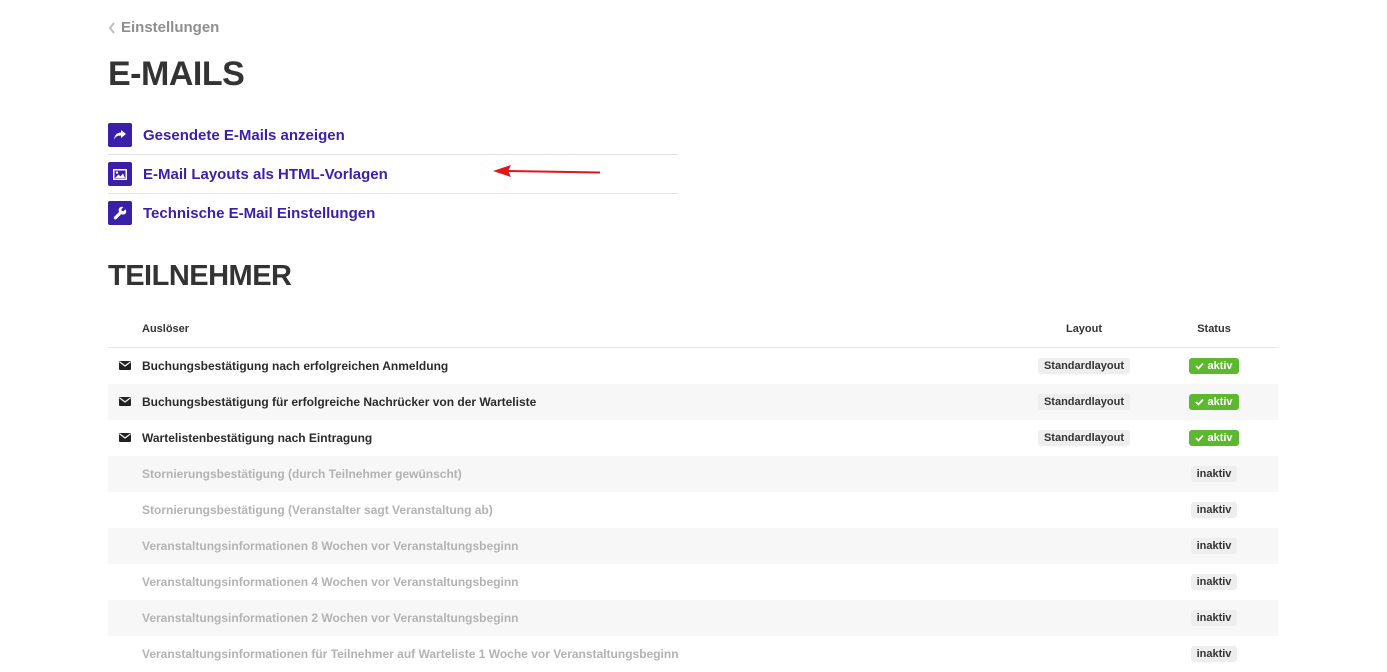  What do you see at coordinates (693, 329) in the screenshot?
I see `table-header: Auslöser Layout Status` at bounding box center [693, 329].